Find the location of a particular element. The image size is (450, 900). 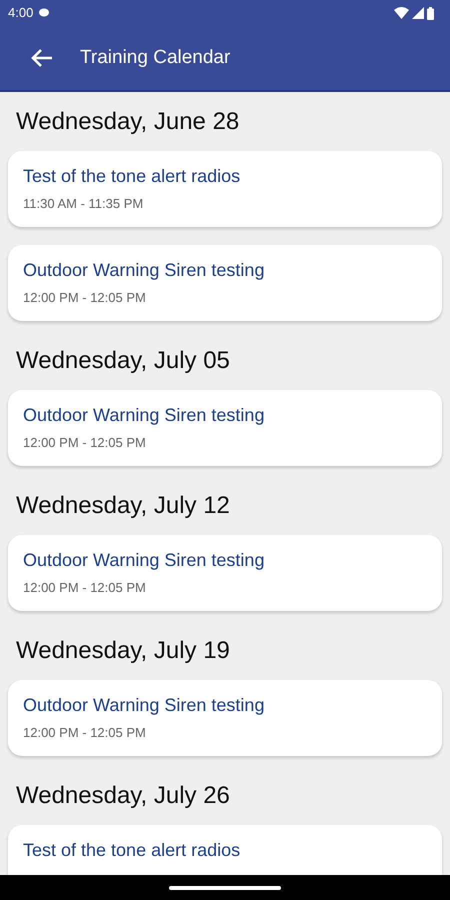

home-handle is located at coordinates (225, 888).